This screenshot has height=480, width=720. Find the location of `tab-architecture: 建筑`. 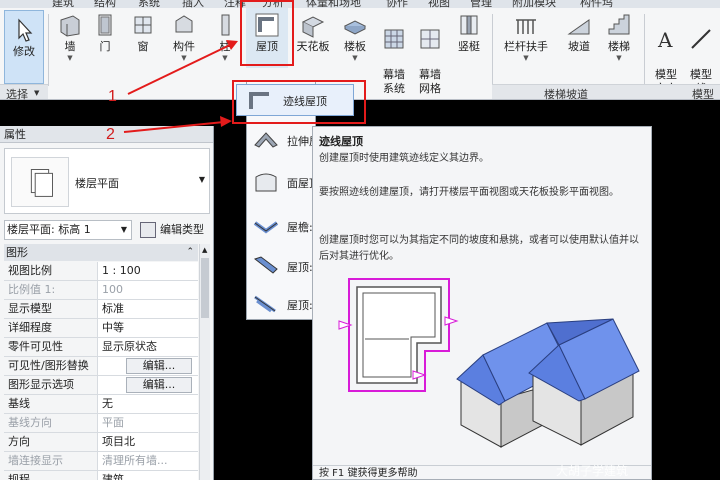

tab-architecture: 建筑 is located at coordinates (63, 4).